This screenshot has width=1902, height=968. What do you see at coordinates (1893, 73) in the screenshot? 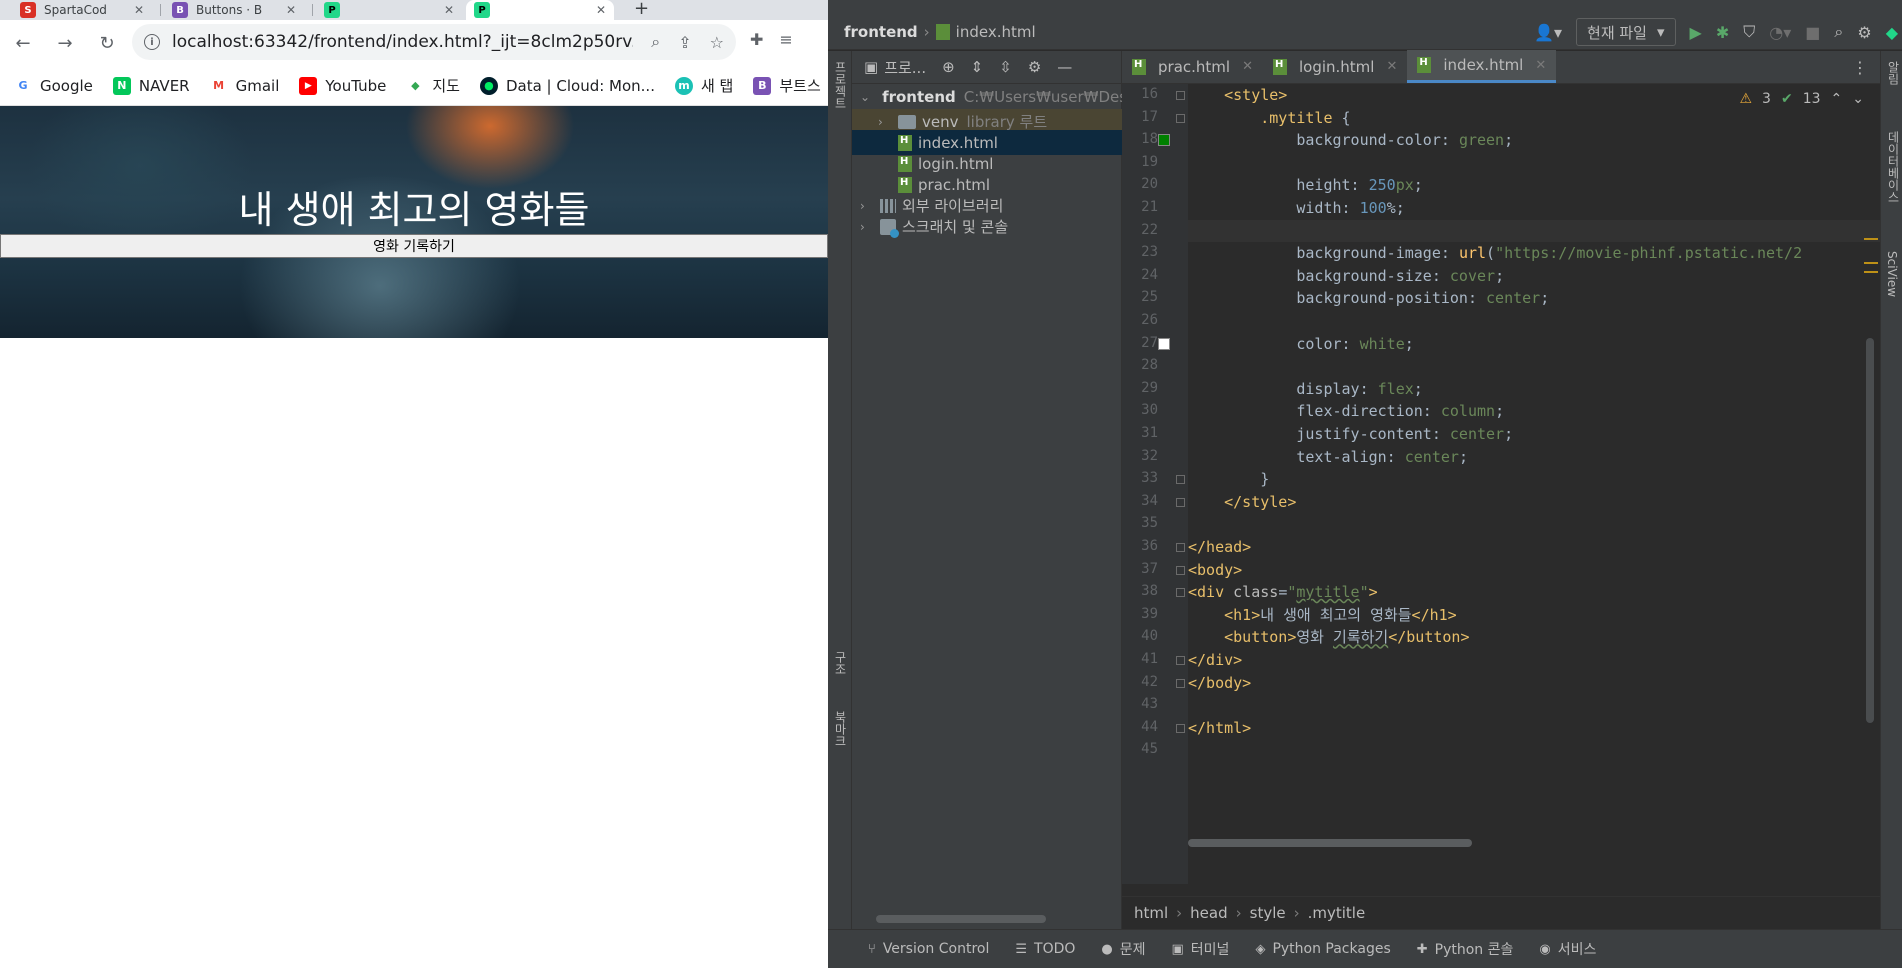
I see `notifications-tool-button: 알림` at bounding box center [1893, 73].